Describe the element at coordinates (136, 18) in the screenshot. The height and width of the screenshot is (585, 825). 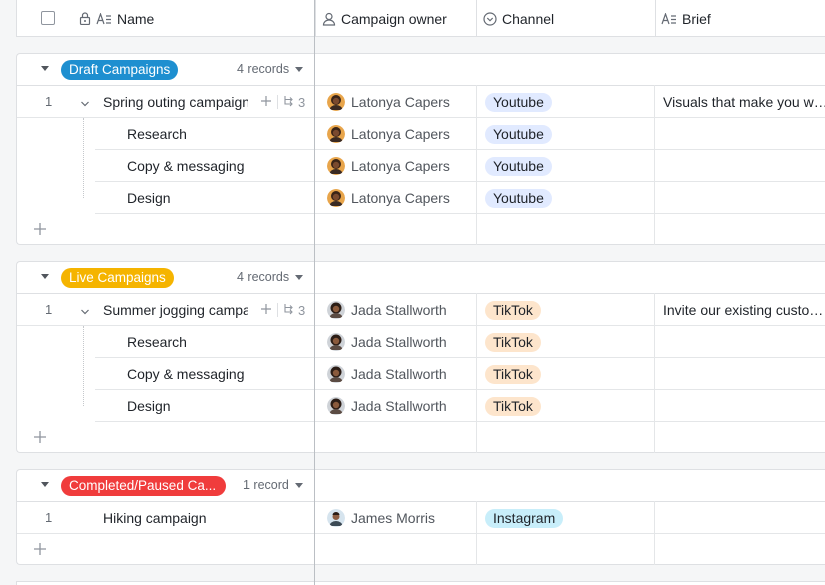
I see `column-label-name: Name` at that location.